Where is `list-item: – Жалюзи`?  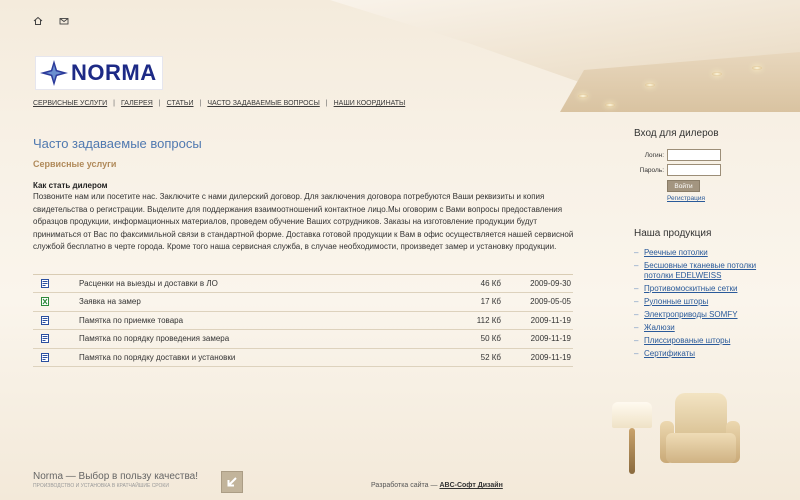 list-item: – Жалюзи is located at coordinates (714, 328).